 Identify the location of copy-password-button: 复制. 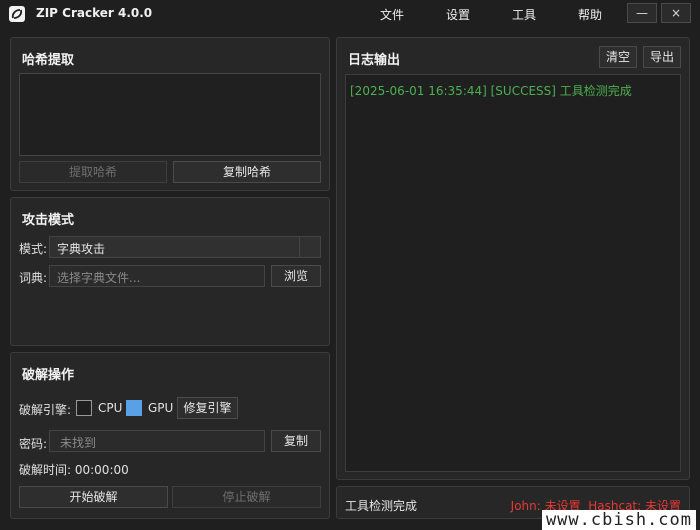
(296, 441).